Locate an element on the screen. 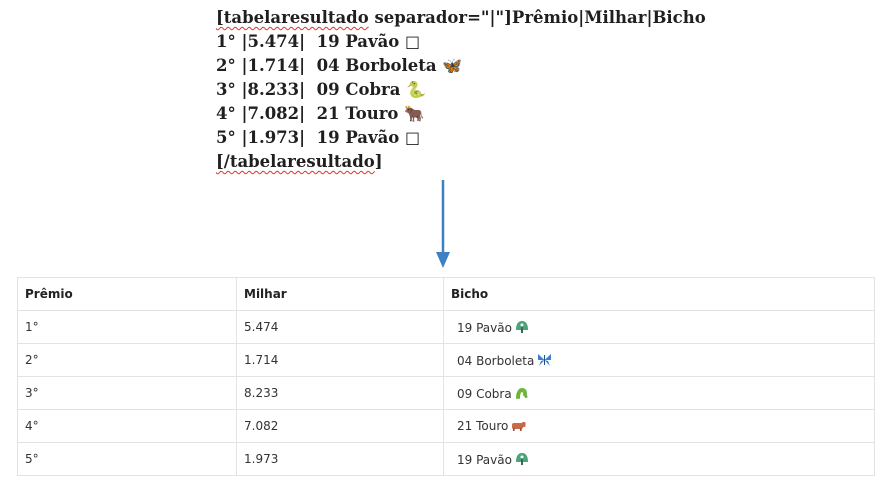  arrow-down-icon is located at coordinates (443, 224).